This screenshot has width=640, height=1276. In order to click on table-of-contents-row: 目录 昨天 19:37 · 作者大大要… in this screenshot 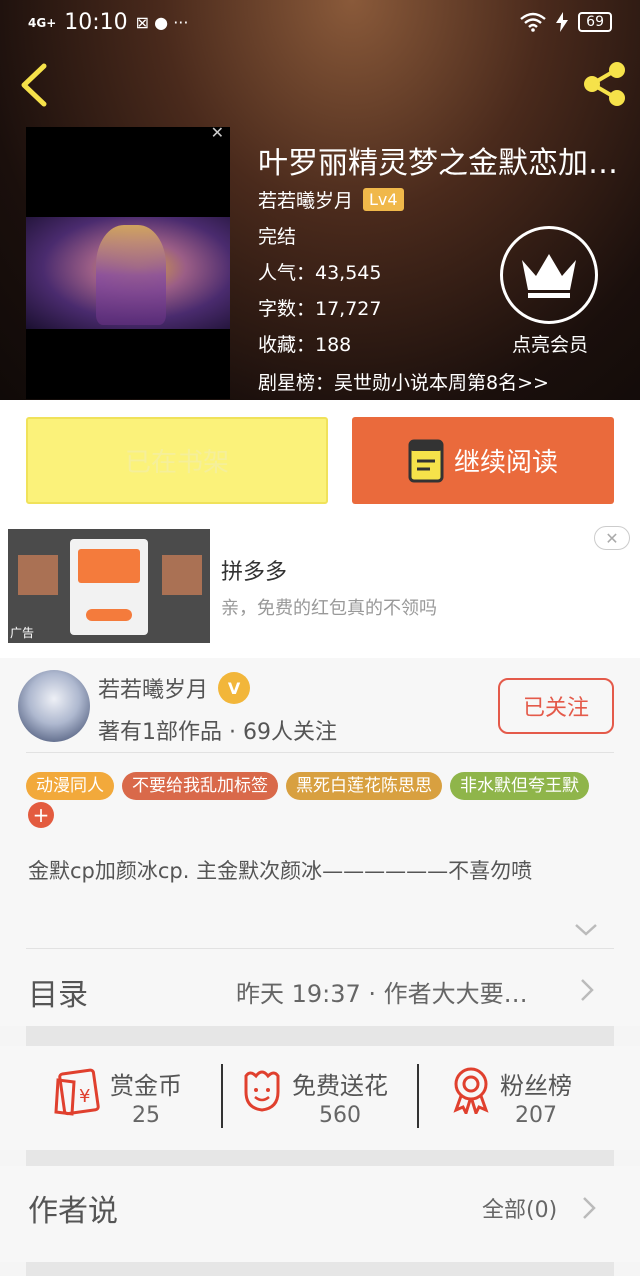, I will do `click(320, 988)`.